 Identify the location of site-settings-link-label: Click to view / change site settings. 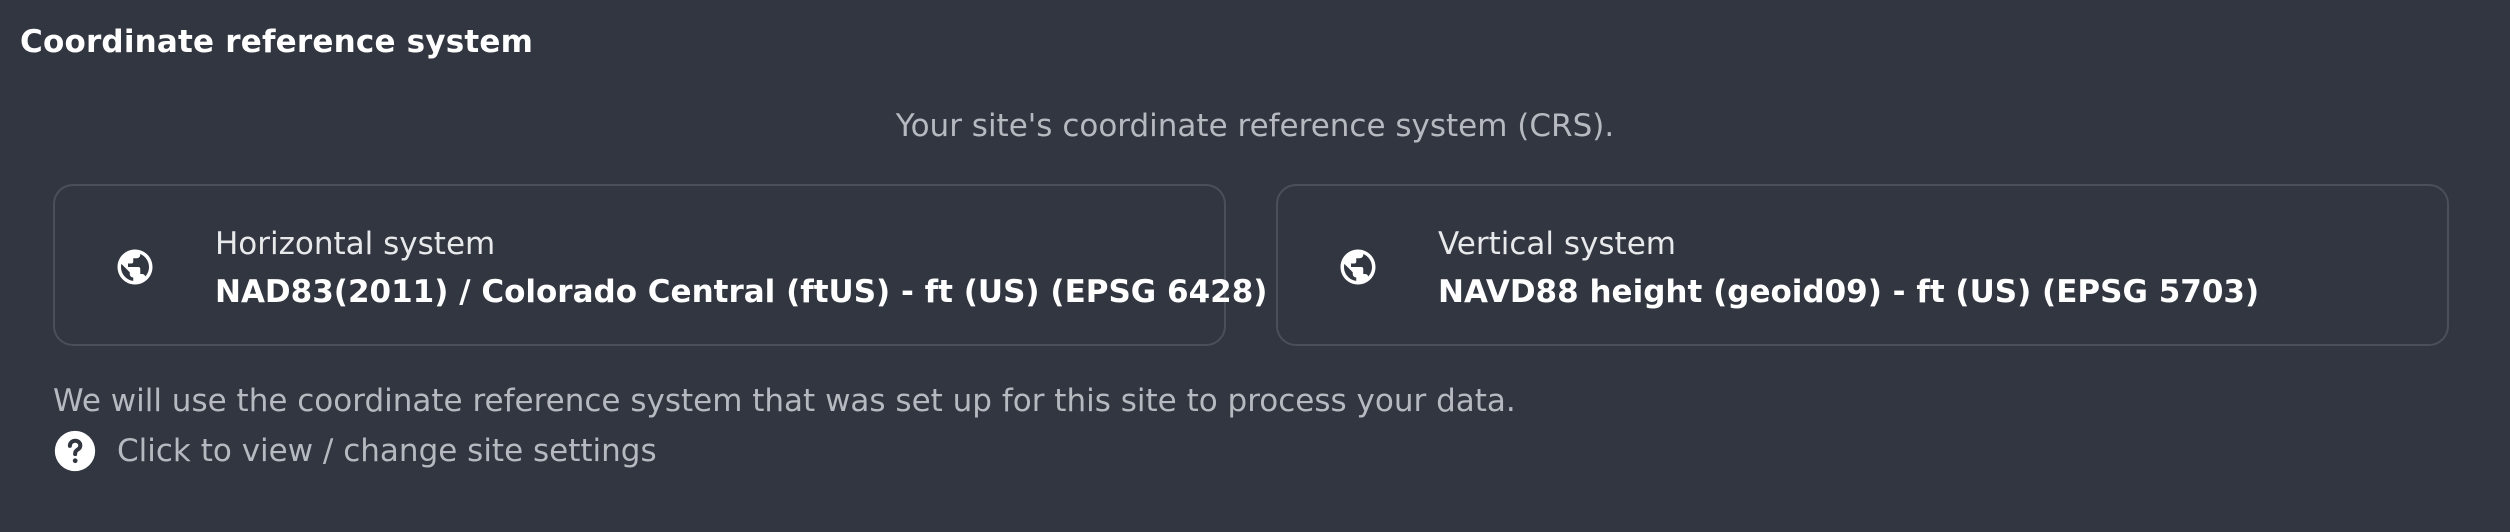
(387, 451).